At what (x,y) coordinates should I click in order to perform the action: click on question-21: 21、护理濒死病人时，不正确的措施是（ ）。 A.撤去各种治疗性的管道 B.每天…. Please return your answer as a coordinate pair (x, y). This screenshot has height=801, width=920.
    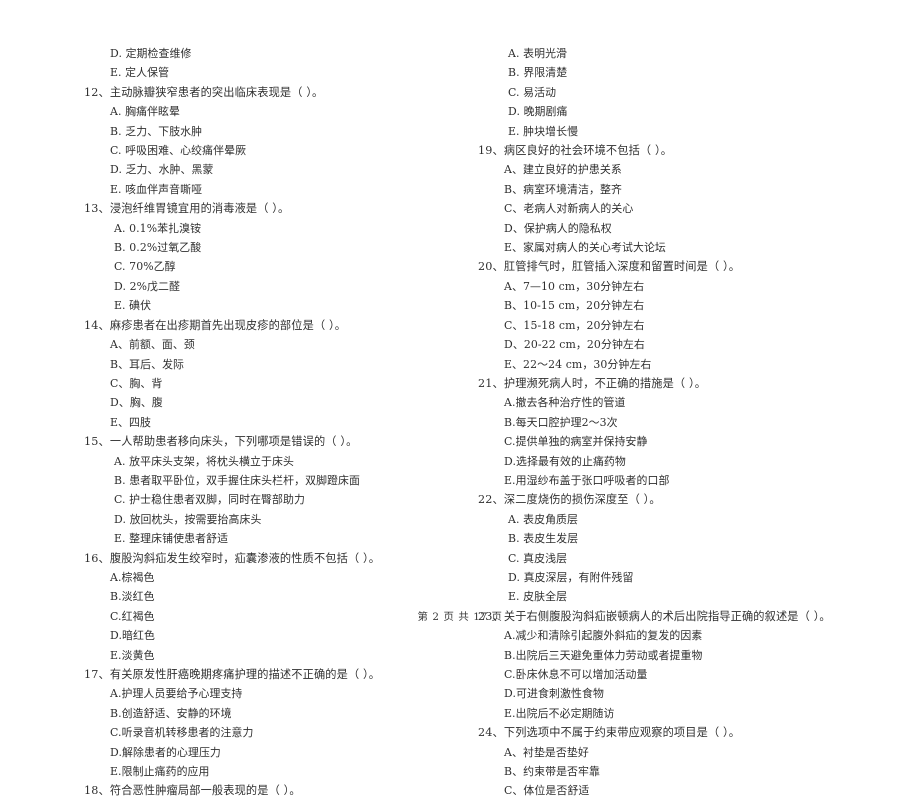
    Looking at the image, I should click on (694, 432).